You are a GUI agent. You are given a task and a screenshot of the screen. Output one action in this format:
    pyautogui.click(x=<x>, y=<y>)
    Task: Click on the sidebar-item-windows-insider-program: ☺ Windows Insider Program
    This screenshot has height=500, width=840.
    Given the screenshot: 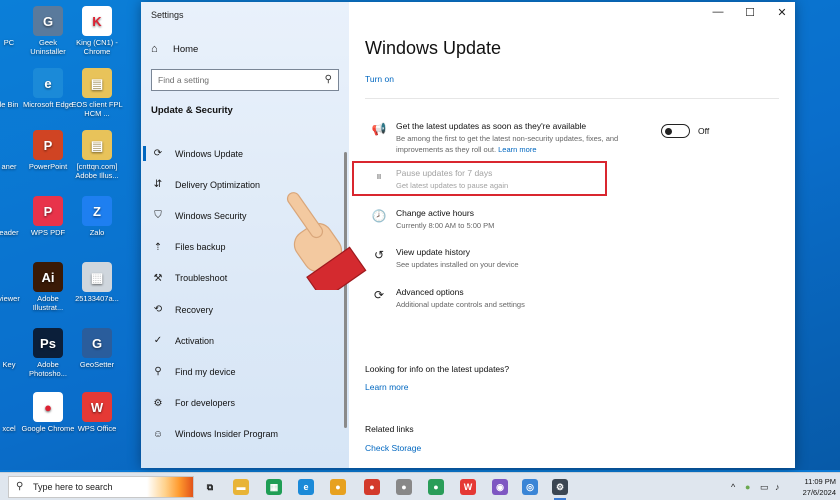 What is the action you would take?
    pyautogui.click(x=245, y=434)
    